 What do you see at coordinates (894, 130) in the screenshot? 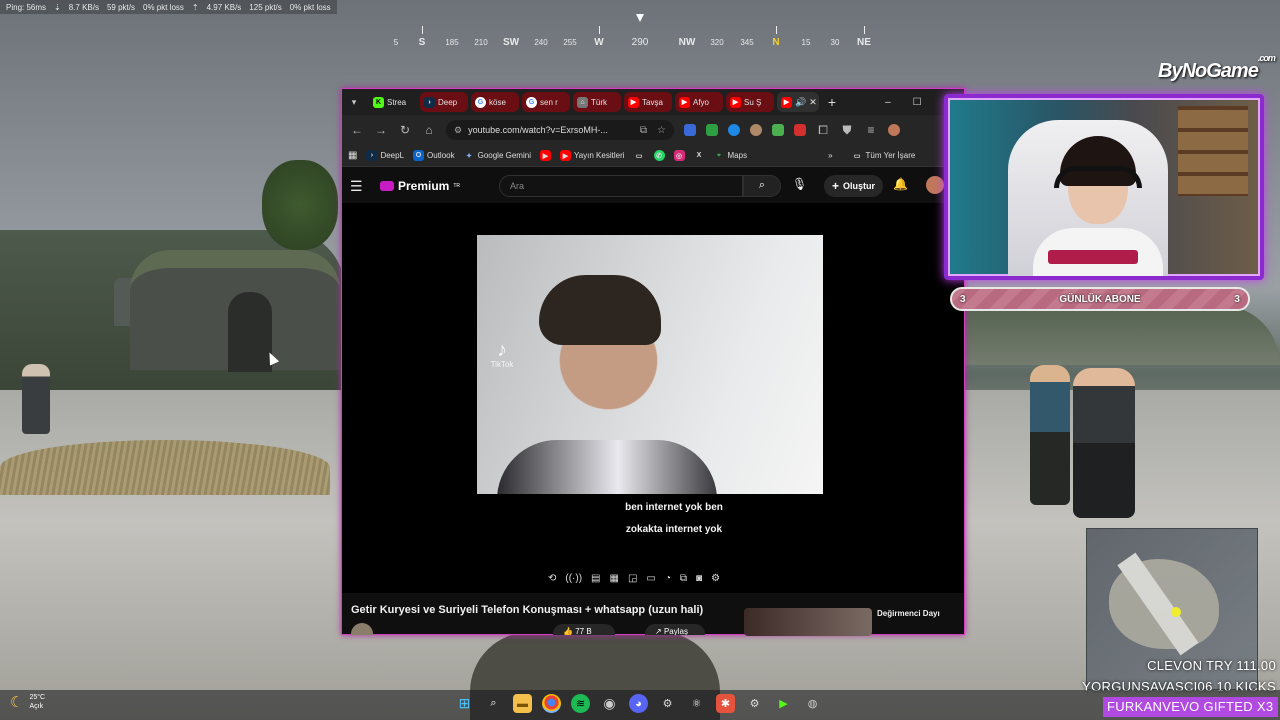
I see `profile-avatar` at bounding box center [894, 130].